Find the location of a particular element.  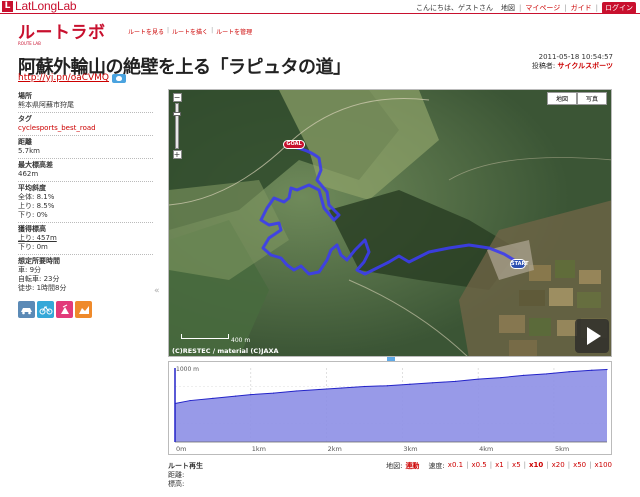

short-url-link: http://yj.pn/oaCVMQ is located at coordinates (63, 78).